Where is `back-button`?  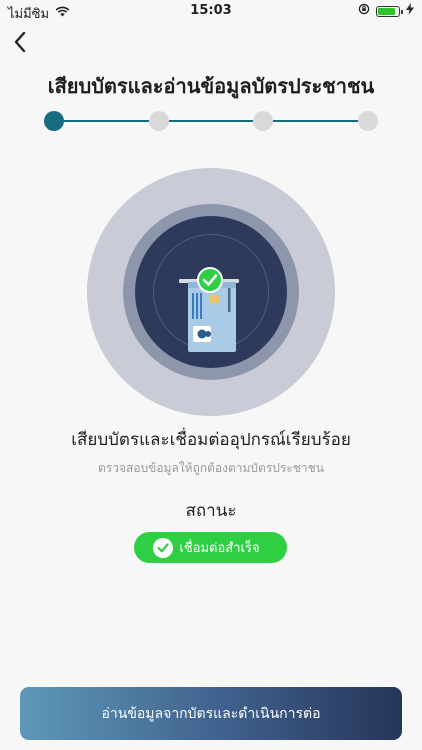 back-button is located at coordinates (20, 44).